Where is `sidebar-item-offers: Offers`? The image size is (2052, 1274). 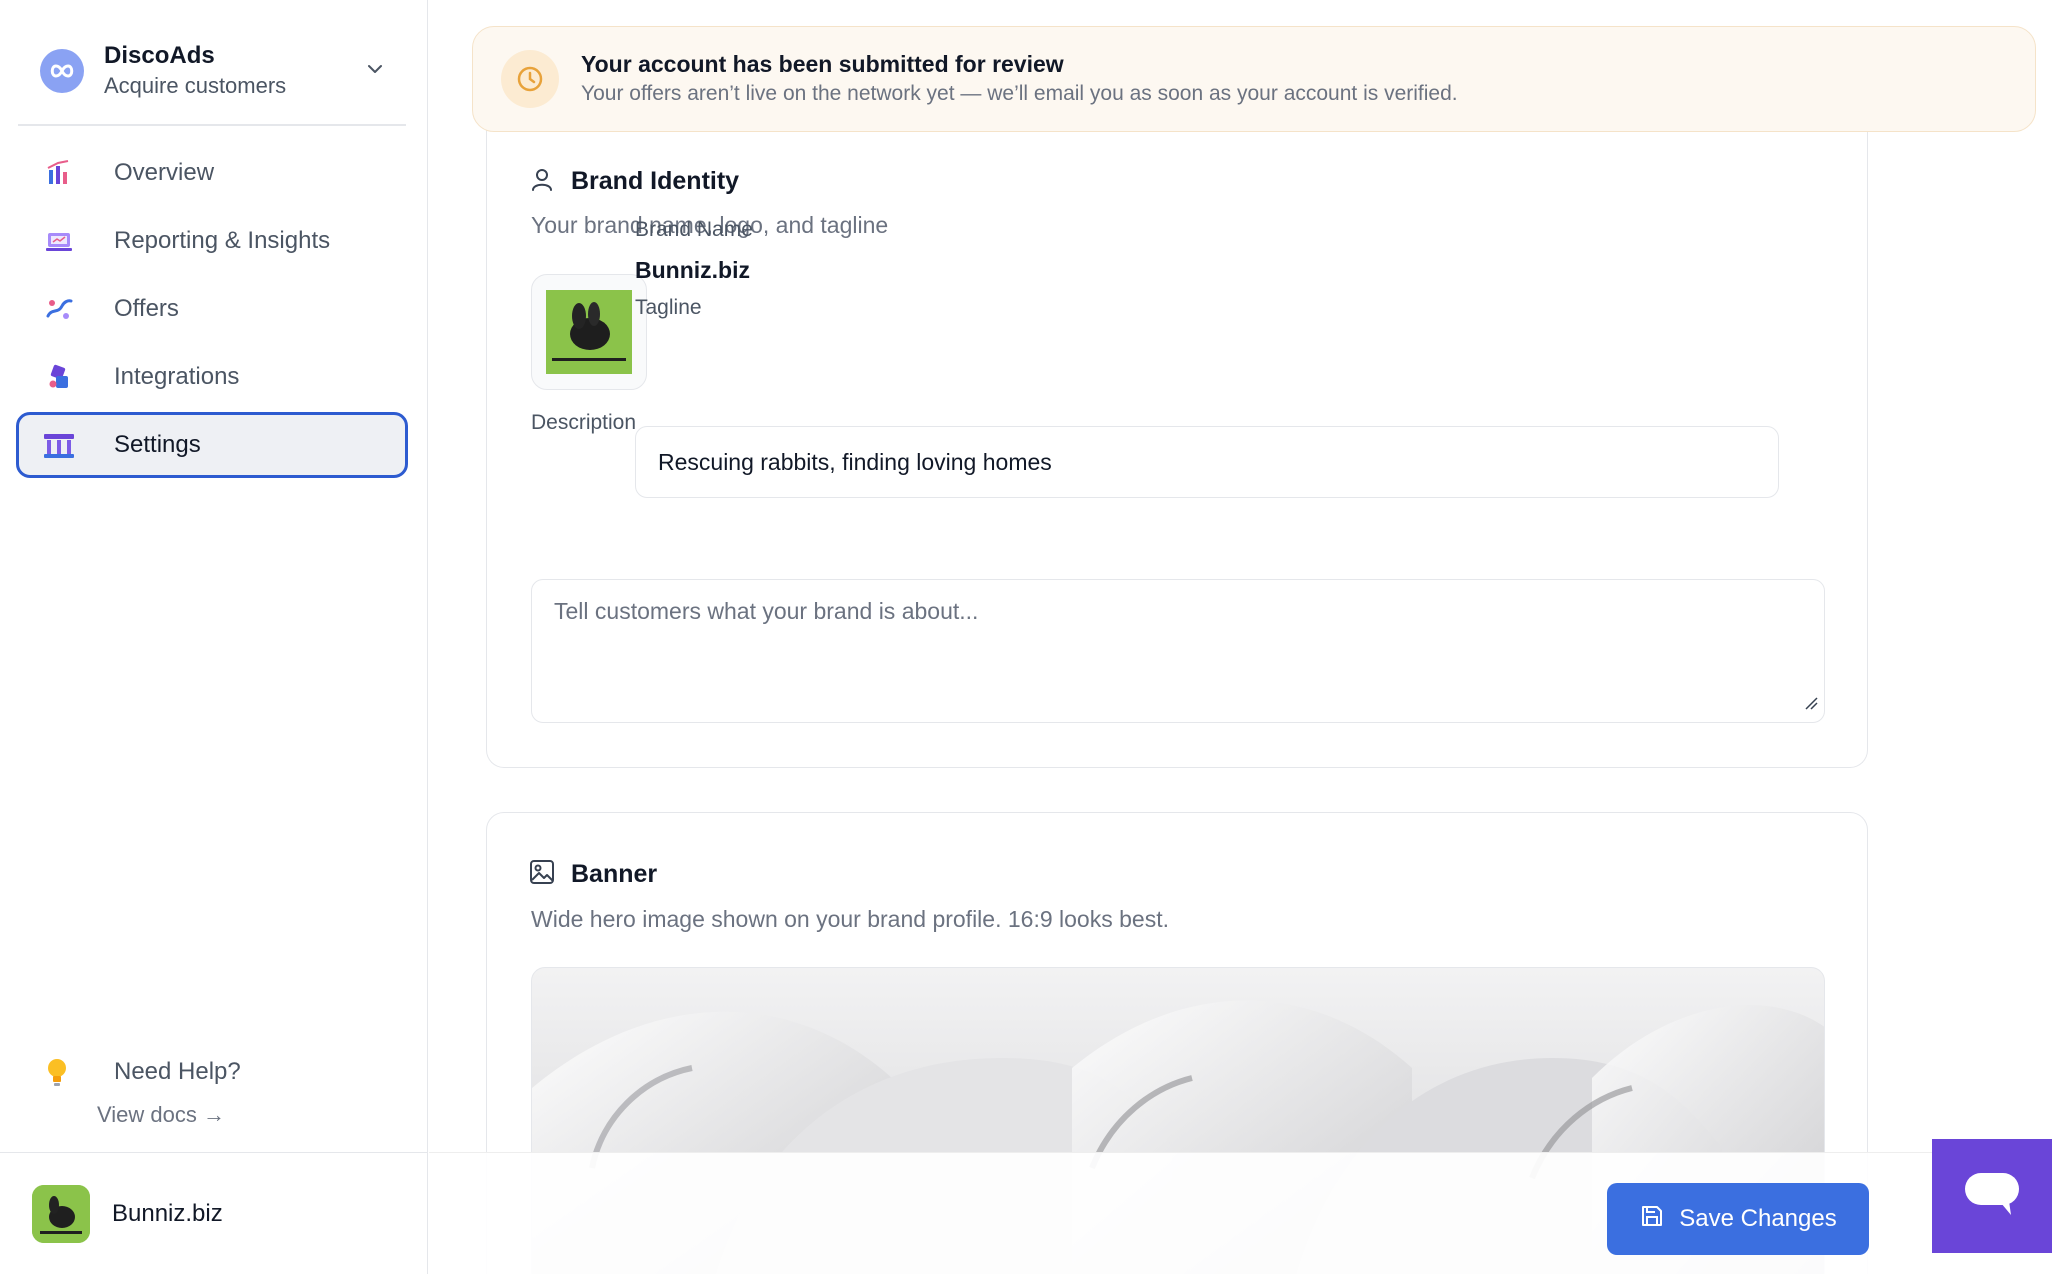 sidebar-item-offers: Offers is located at coordinates (212, 309).